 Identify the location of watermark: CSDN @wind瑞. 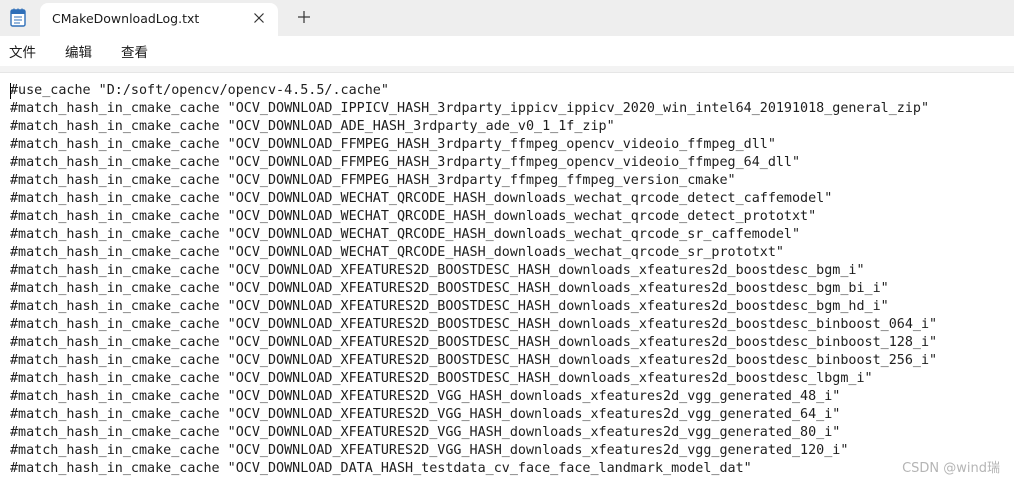
(951, 468).